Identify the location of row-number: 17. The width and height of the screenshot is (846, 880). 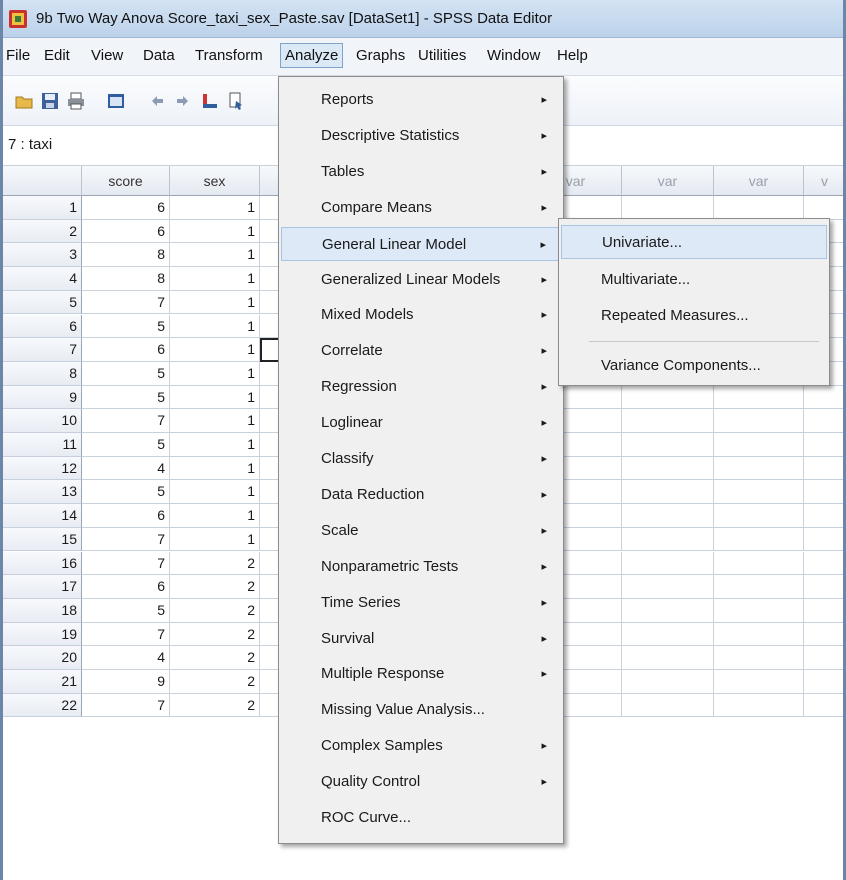
(41, 587).